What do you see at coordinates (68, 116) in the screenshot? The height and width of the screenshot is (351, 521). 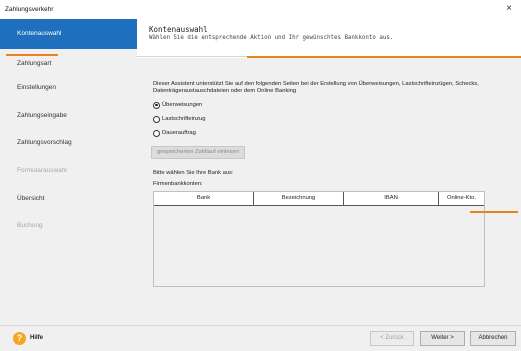 I see `sidebar-item-zahlungseingabe: Zahlungseingabe` at bounding box center [68, 116].